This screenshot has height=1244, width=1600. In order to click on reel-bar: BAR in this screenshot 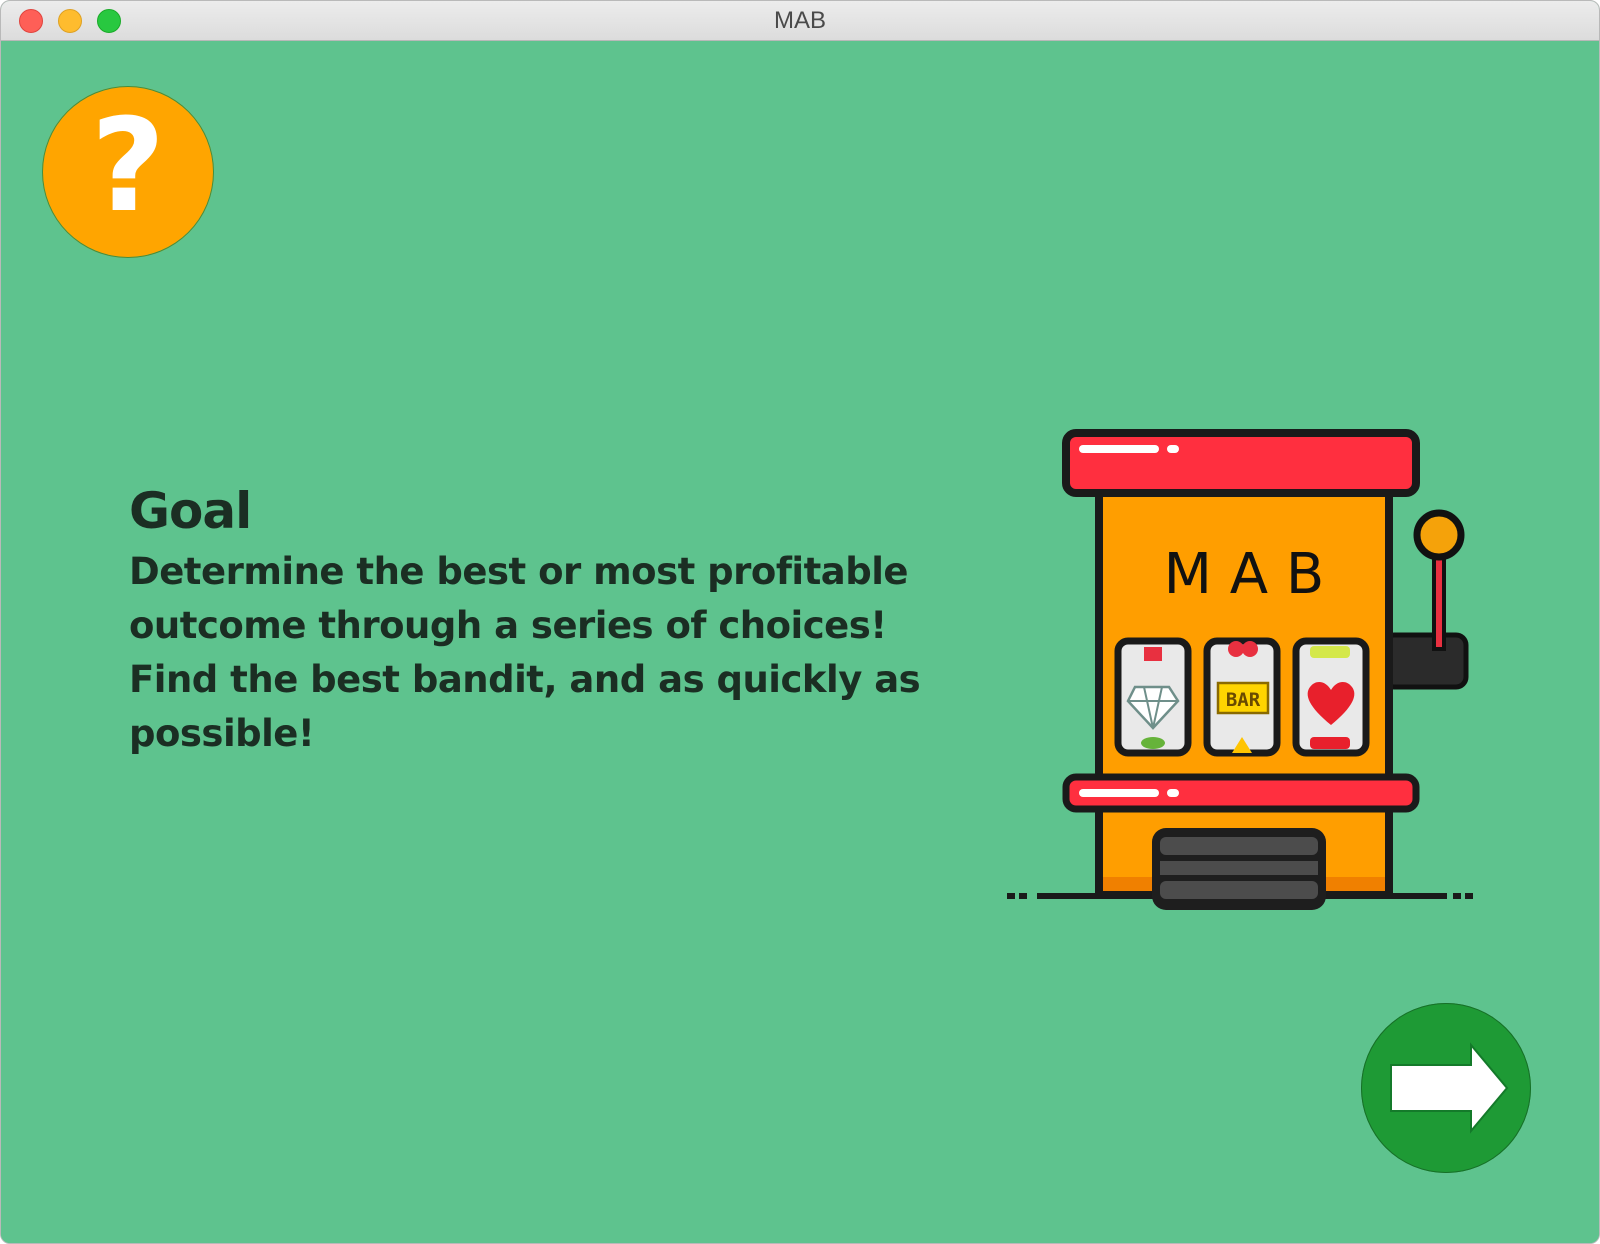, I will do `click(1242, 697)`.